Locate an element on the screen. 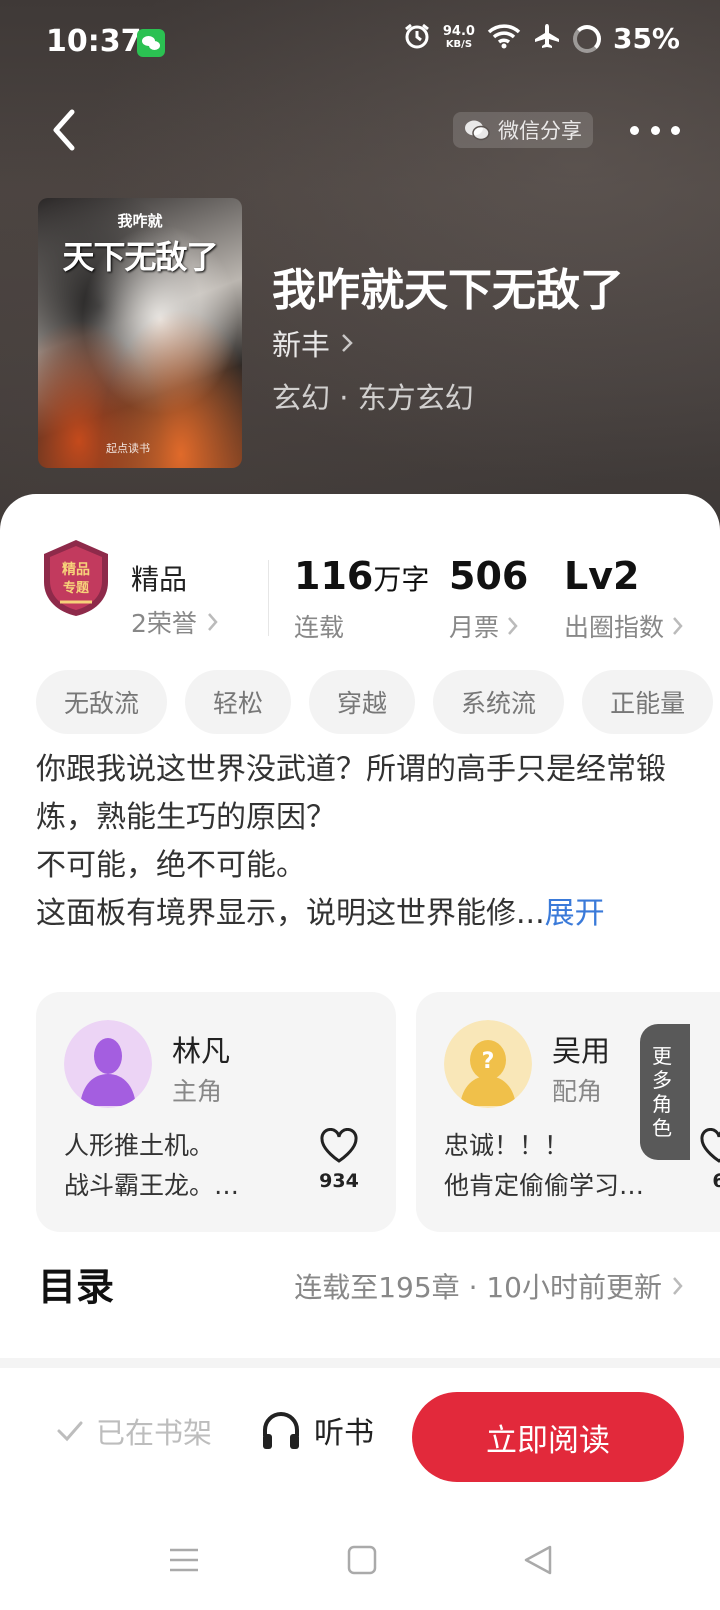 The width and height of the screenshot is (720, 1610). status-icons: 94.0 KB/S 35% is located at coordinates (541, 38).